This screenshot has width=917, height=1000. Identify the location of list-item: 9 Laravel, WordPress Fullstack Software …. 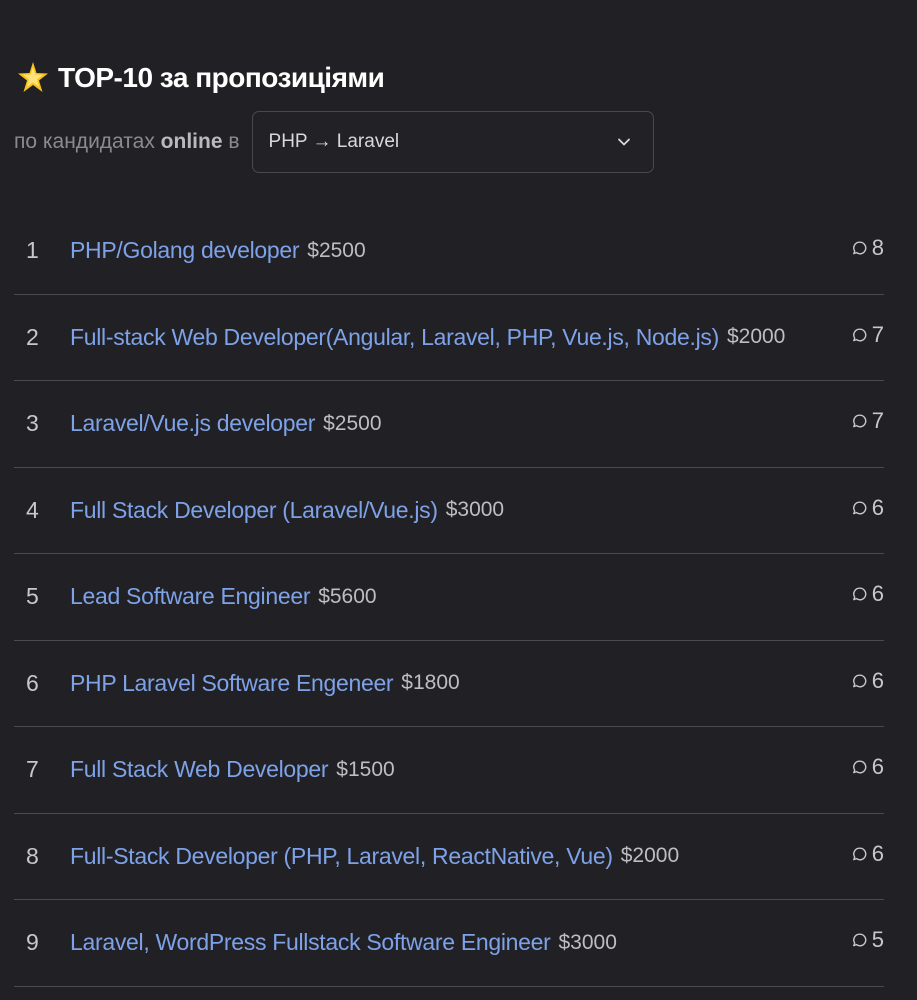
(449, 943).